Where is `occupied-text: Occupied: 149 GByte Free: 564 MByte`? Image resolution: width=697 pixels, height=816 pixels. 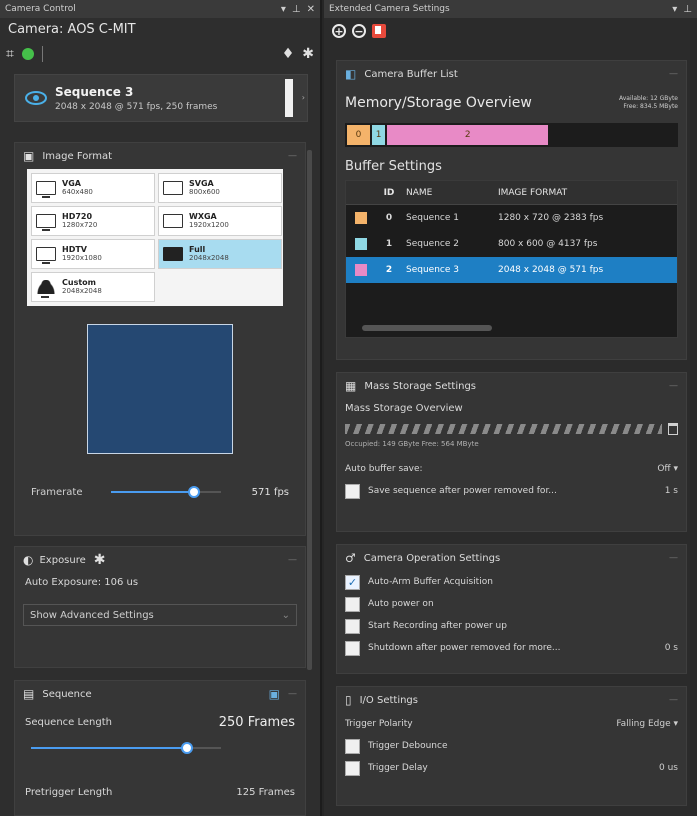 occupied-text: Occupied: 149 GByte Free: 564 MByte is located at coordinates (412, 444).